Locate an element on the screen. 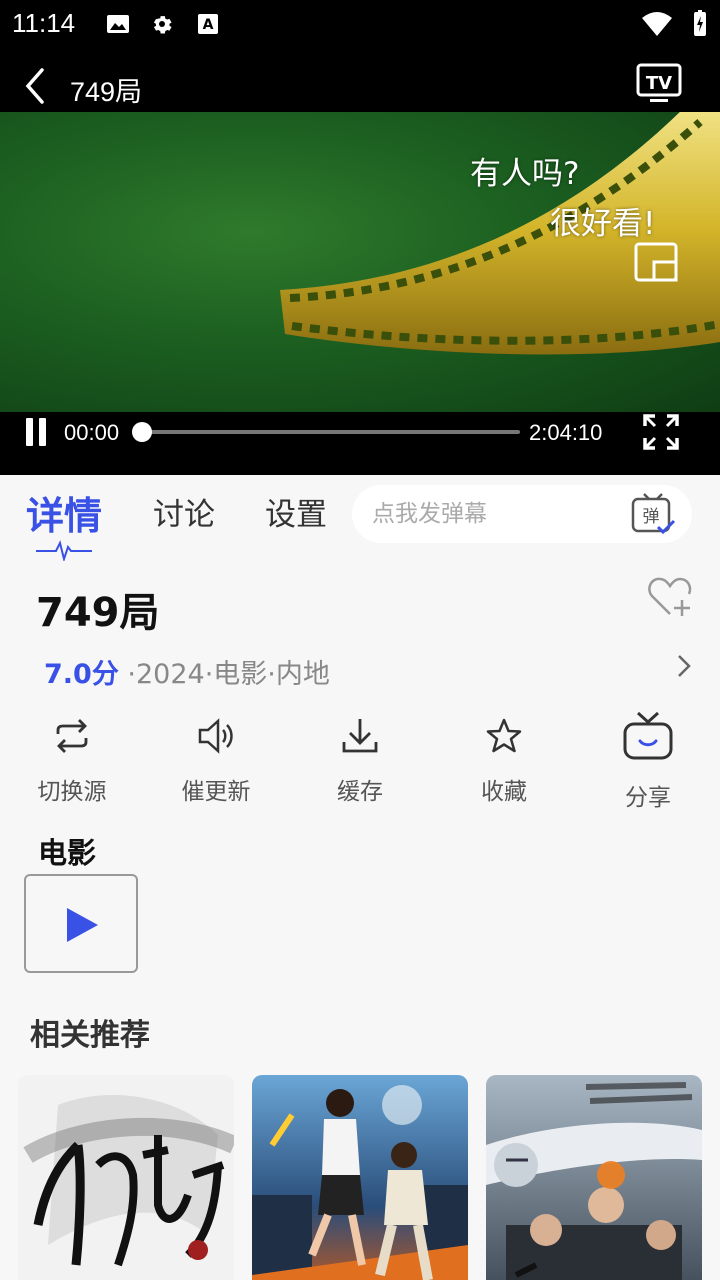 The height and width of the screenshot is (1280, 720). film-strip-graphic is located at coordinates (500, 233).